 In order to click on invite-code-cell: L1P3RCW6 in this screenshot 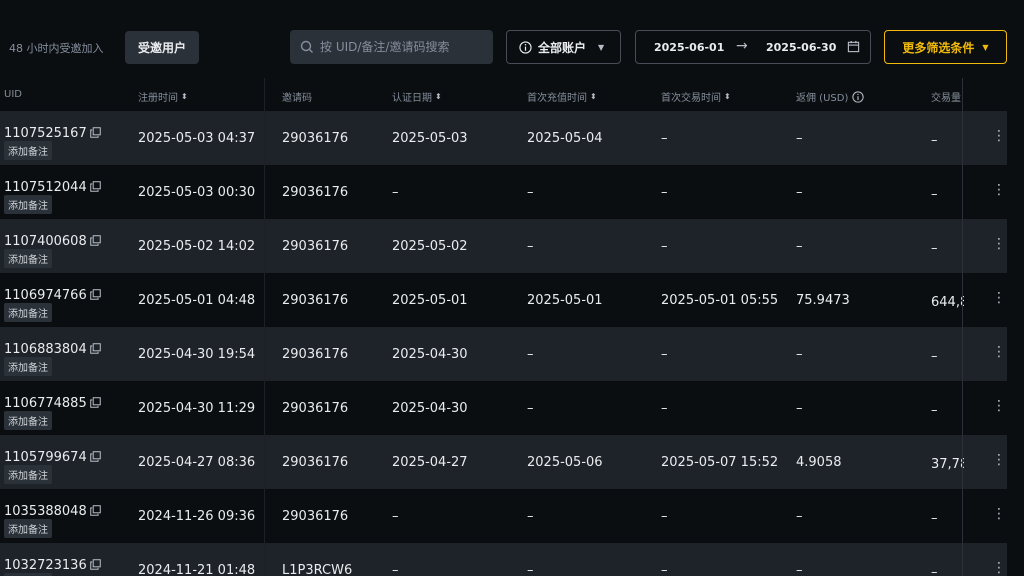, I will do `click(317, 569)`.